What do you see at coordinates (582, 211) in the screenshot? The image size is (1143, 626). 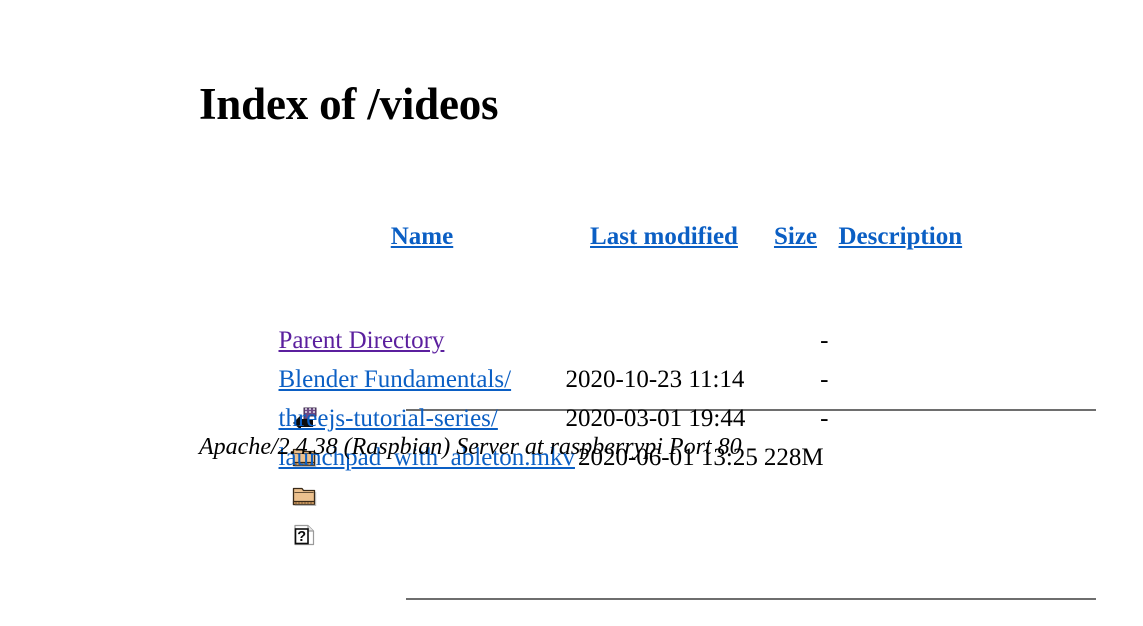 I see `table-header-row: Name Last modified Size Description` at bounding box center [582, 211].